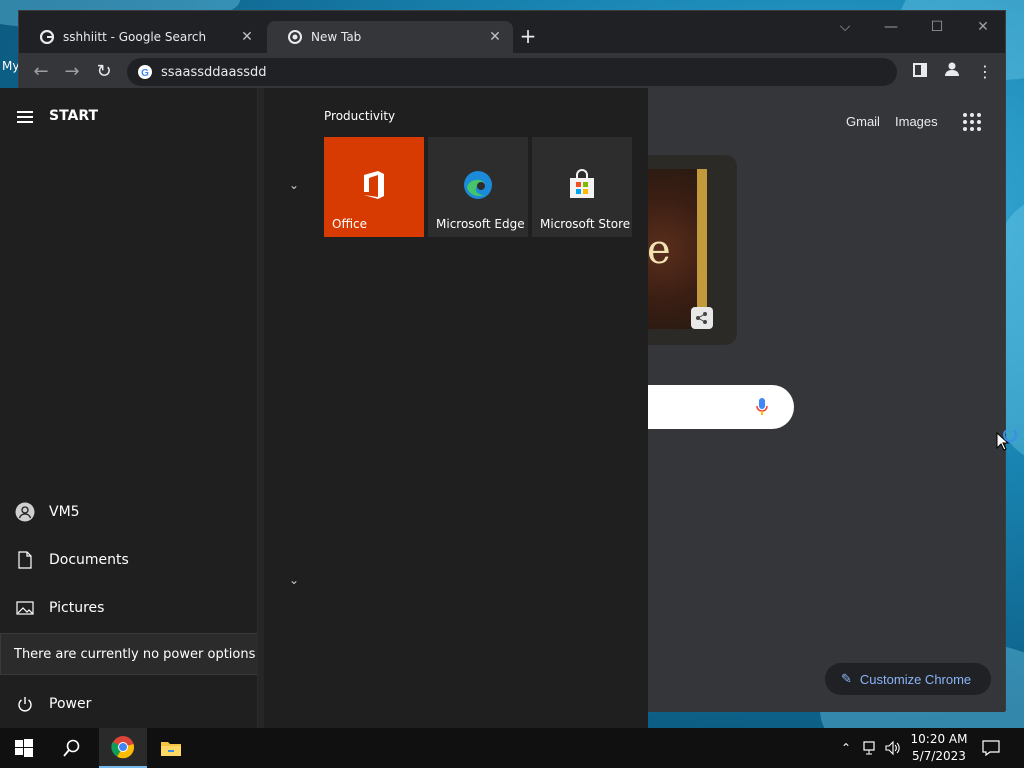 This screenshot has height=768, width=1024. What do you see at coordinates (915, 679) in the screenshot?
I see `customize-label: Customize Chrome` at bounding box center [915, 679].